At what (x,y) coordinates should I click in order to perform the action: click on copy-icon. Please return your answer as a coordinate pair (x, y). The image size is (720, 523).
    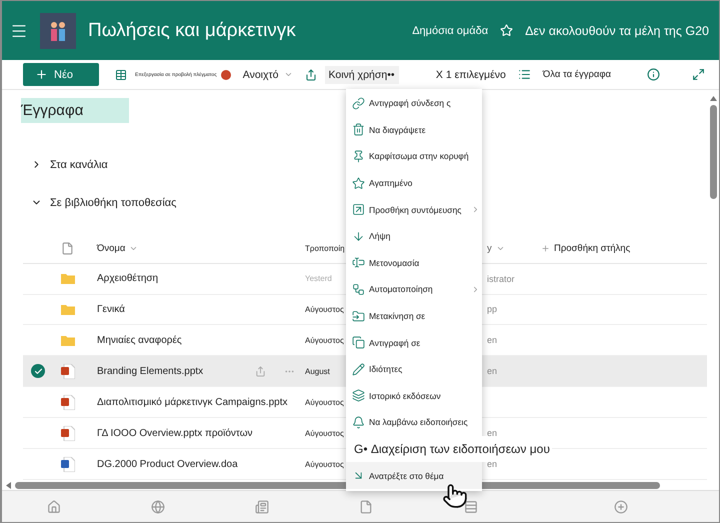
    Looking at the image, I should click on (358, 343).